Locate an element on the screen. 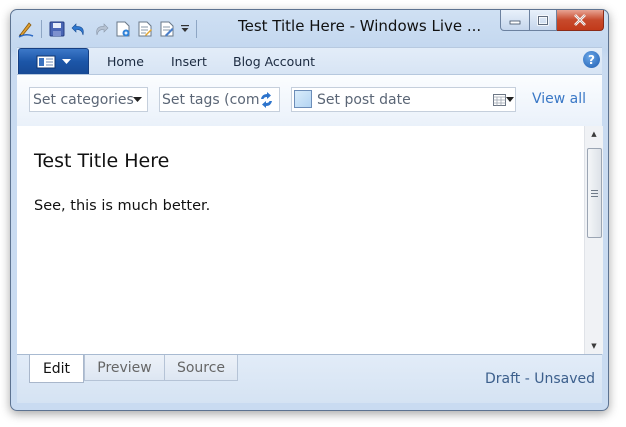  tab-source: Source is located at coordinates (201, 368).